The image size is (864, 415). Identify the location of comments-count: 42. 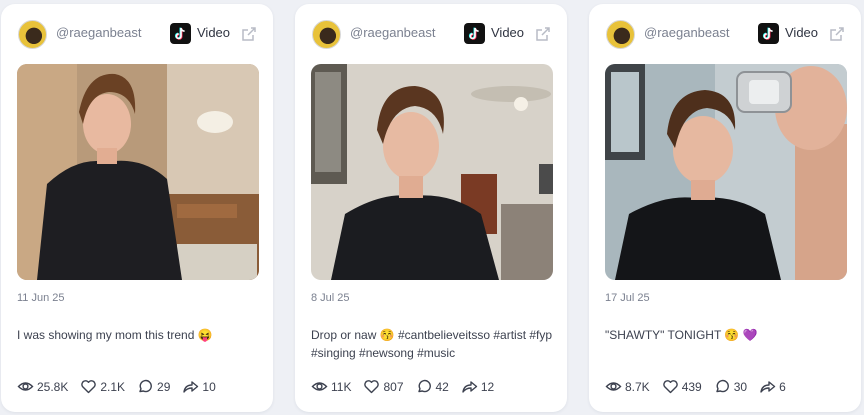
(442, 386).